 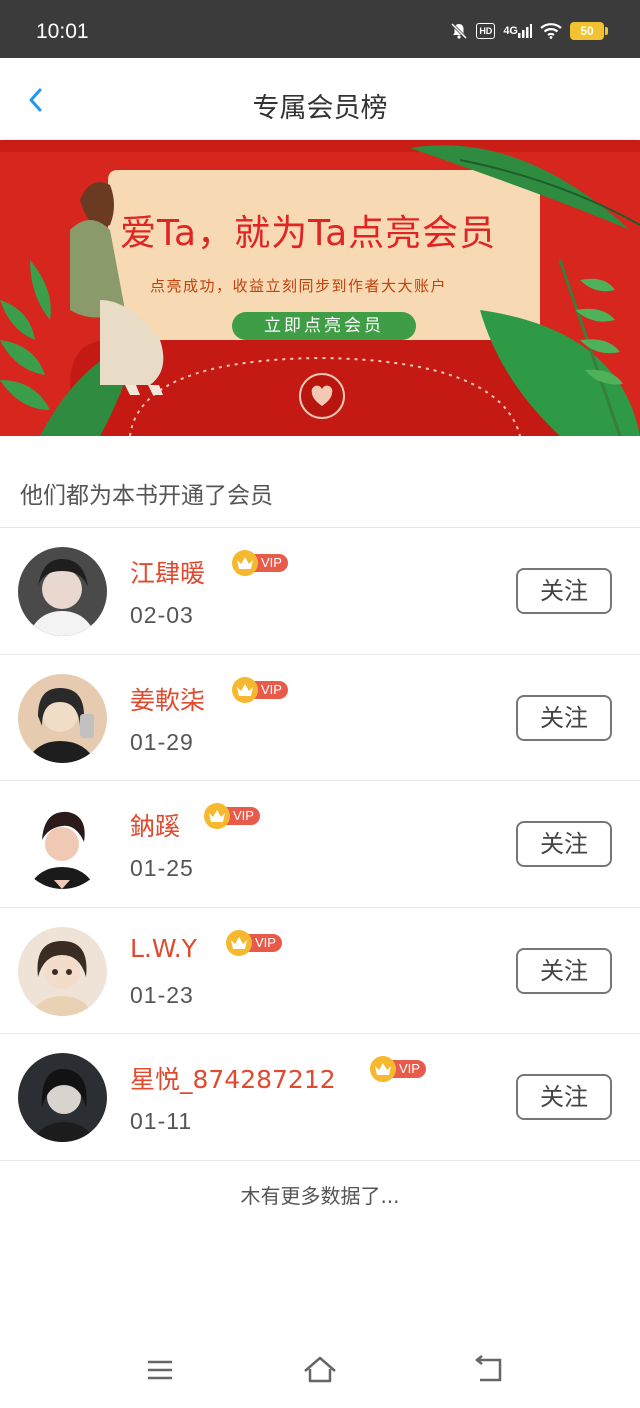 I want to click on member-name: 姜軟柒, so click(x=167, y=699).